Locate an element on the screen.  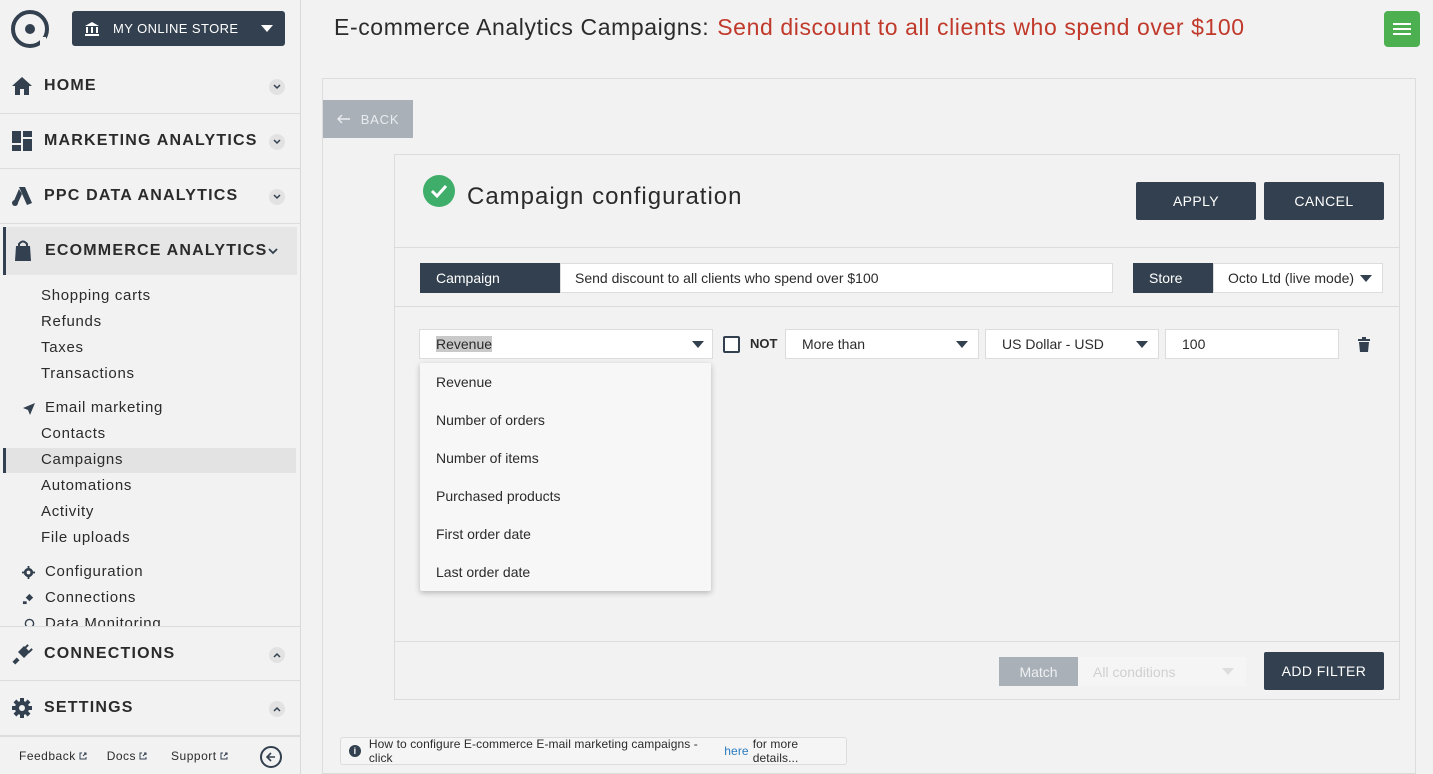
nav-ecommerce: ECOMMERCE ANALYTICS is located at coordinates (150, 251).